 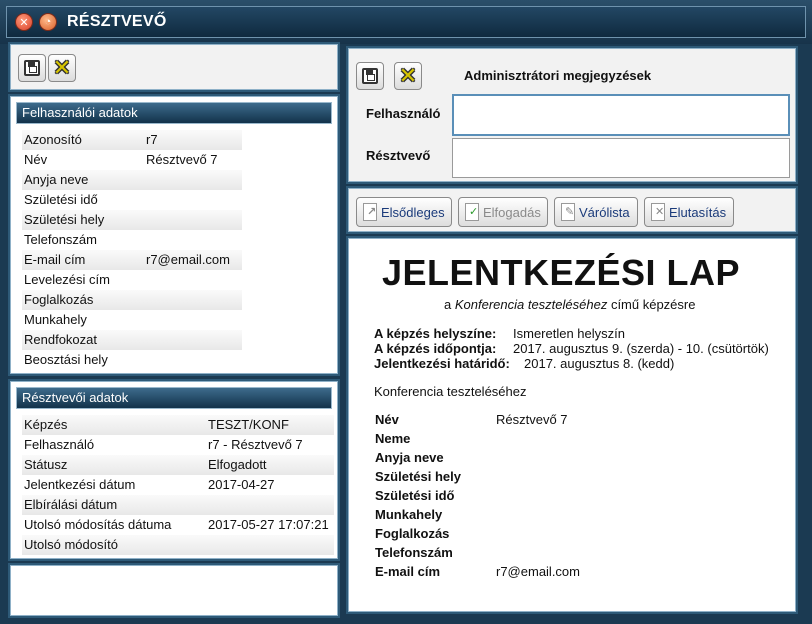 I want to click on row-value: 2017-04-27, so click(x=241, y=484).